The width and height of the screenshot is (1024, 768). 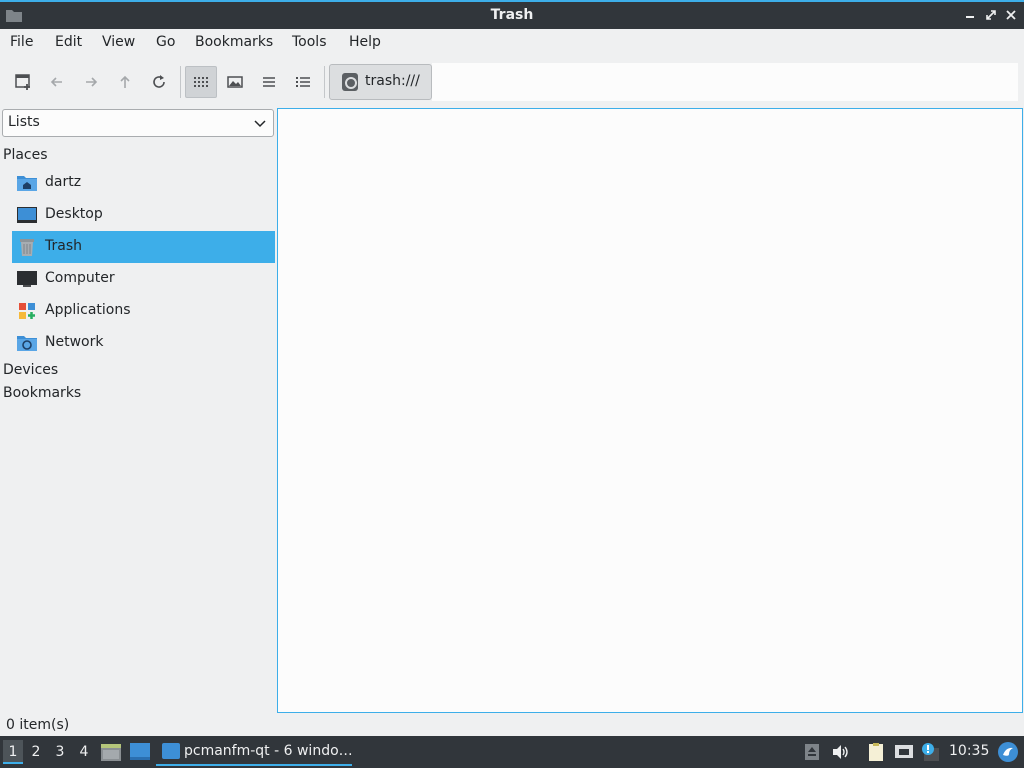 I want to click on clipboard-icon, so click(x=876, y=752).